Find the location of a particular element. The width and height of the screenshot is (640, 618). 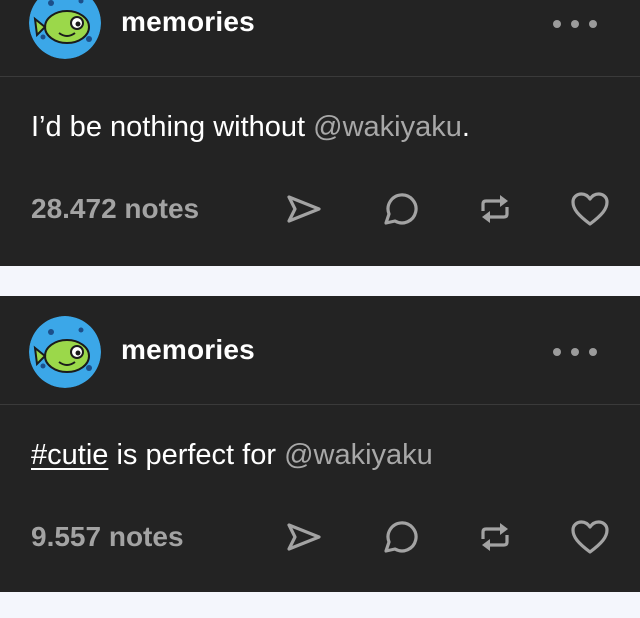

post-text: . is located at coordinates (465, 127).